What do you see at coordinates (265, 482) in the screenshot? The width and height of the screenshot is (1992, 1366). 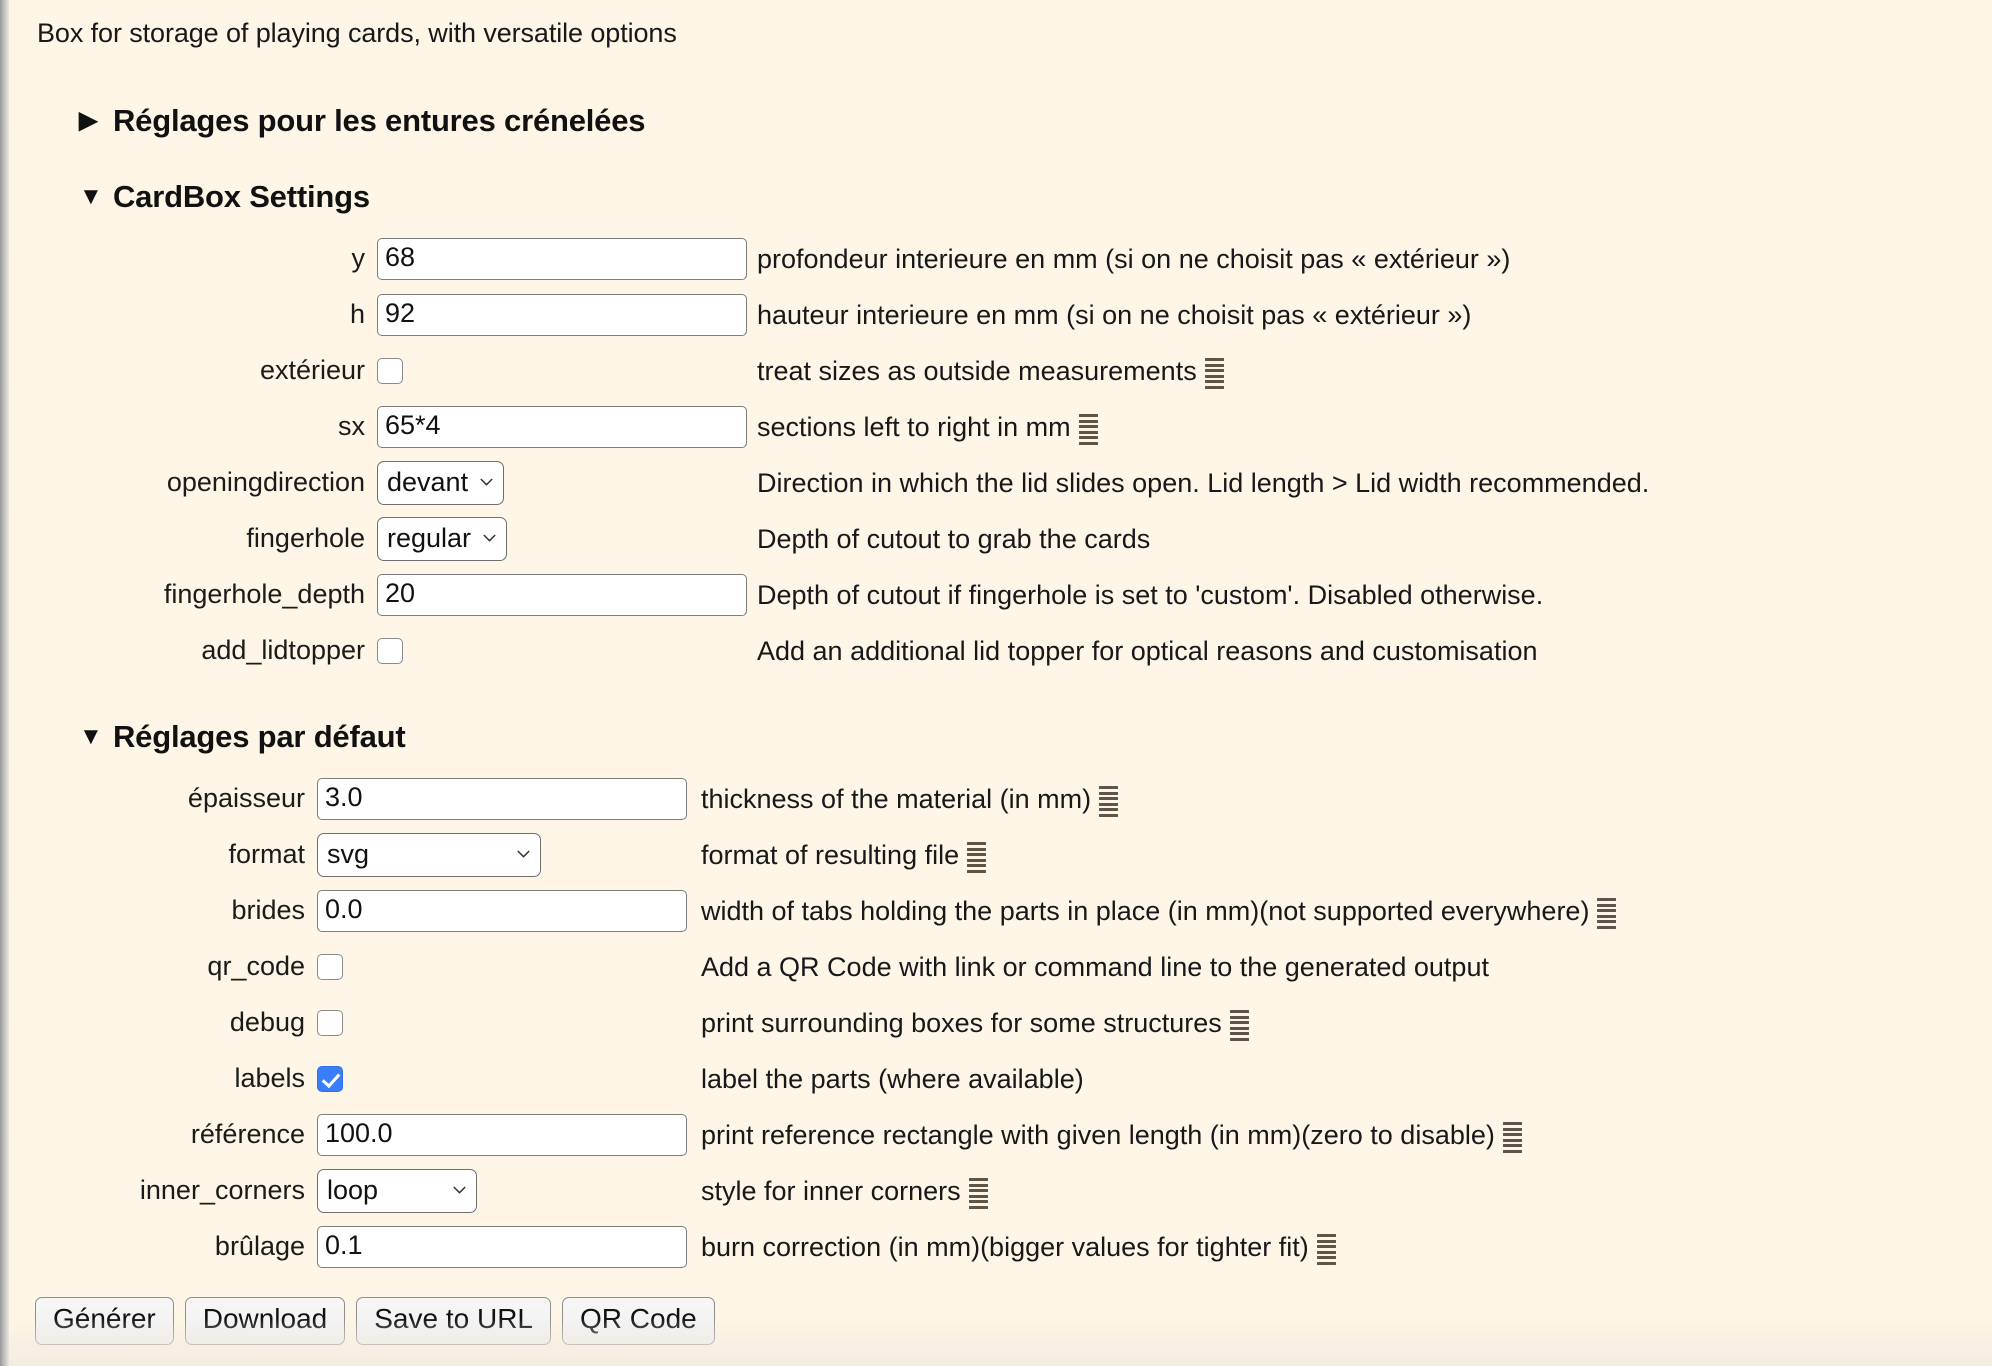 I see `field-label-openingdirection: openingdirection` at bounding box center [265, 482].